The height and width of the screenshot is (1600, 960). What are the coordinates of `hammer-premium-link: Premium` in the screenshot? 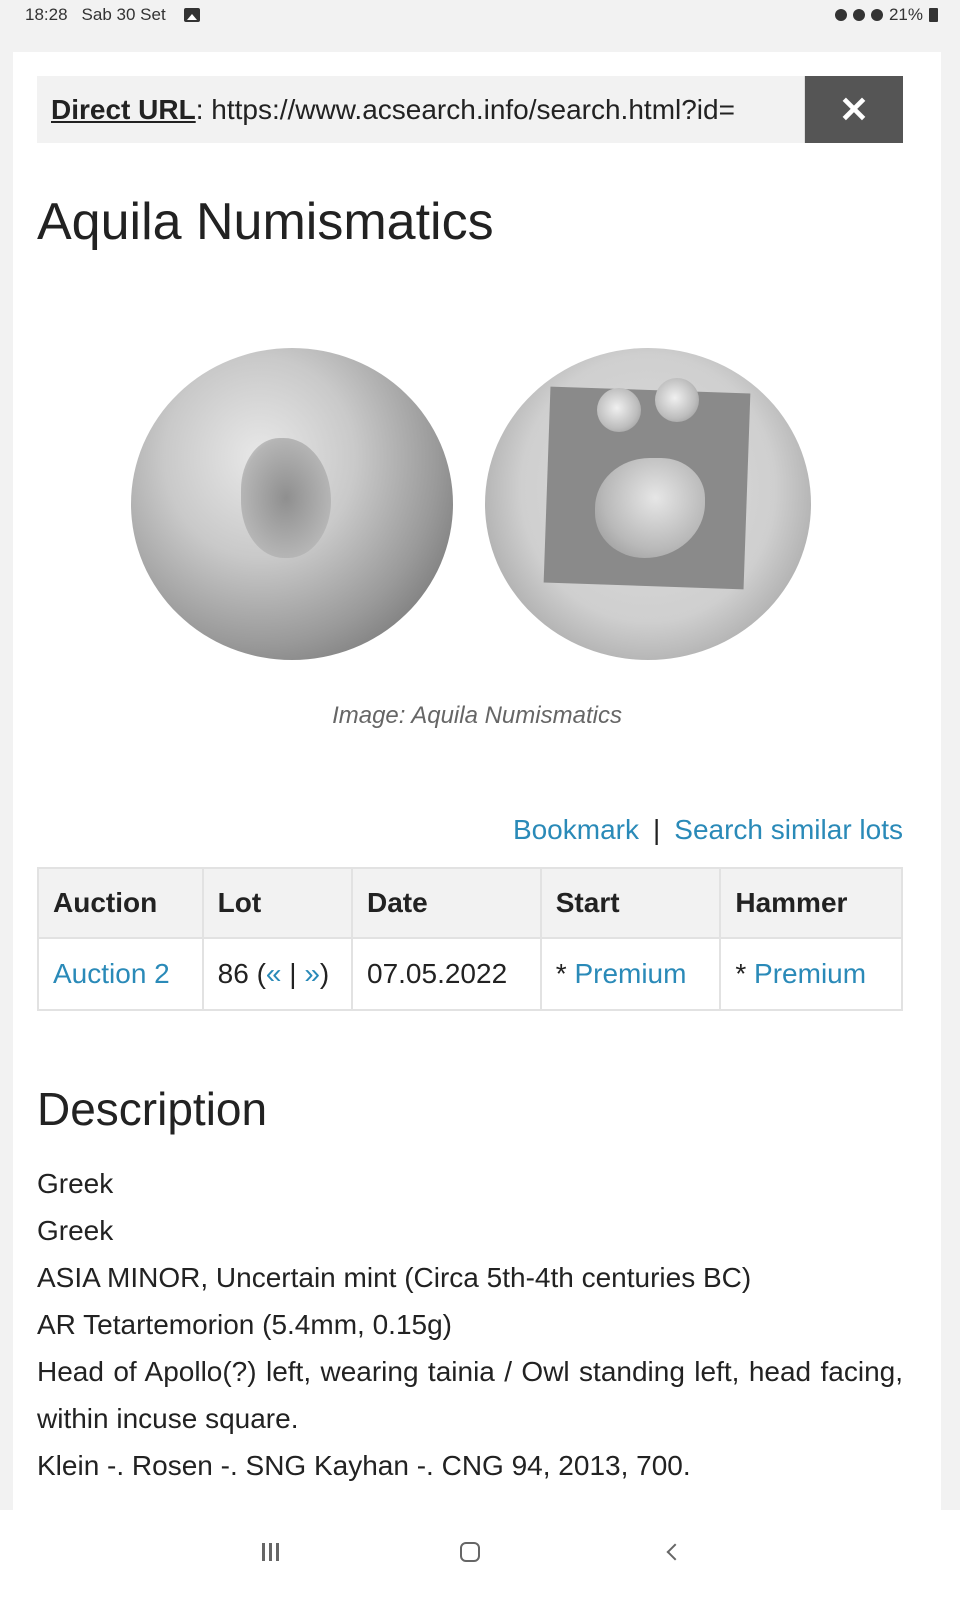 It's located at (810, 973).